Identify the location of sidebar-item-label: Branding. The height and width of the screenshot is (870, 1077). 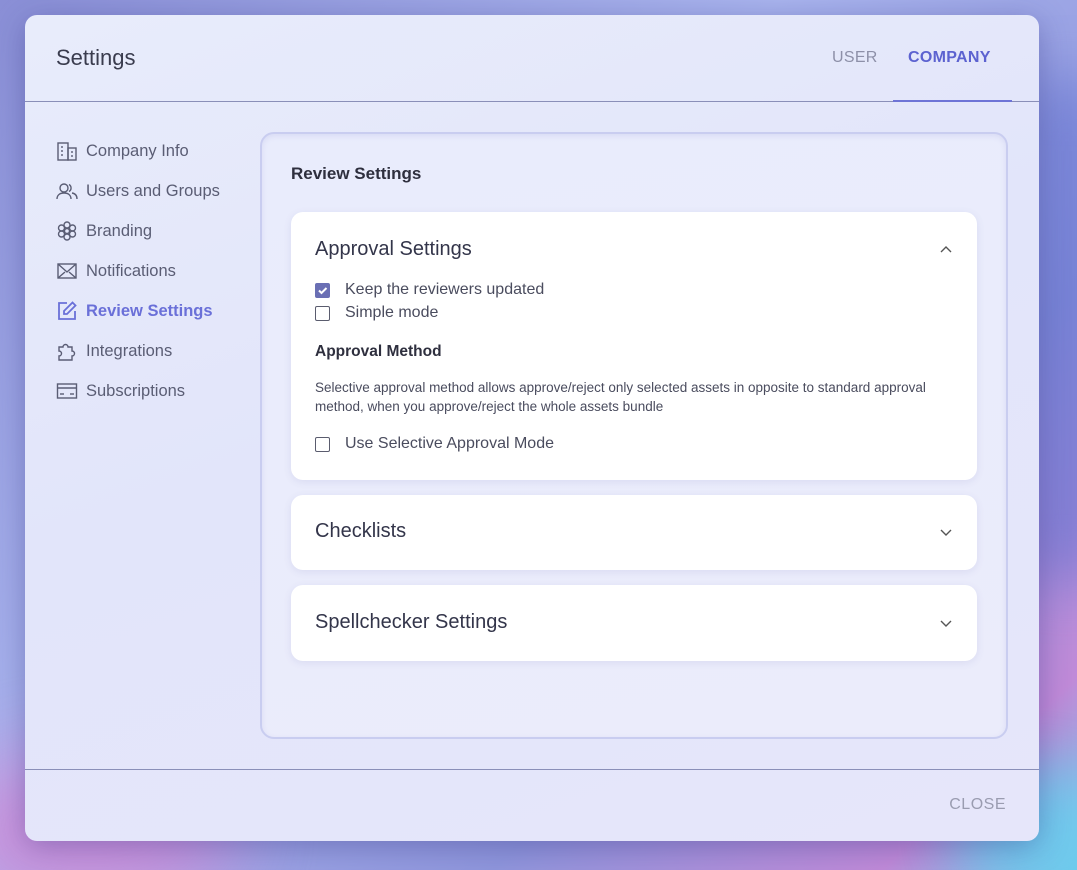
(119, 230).